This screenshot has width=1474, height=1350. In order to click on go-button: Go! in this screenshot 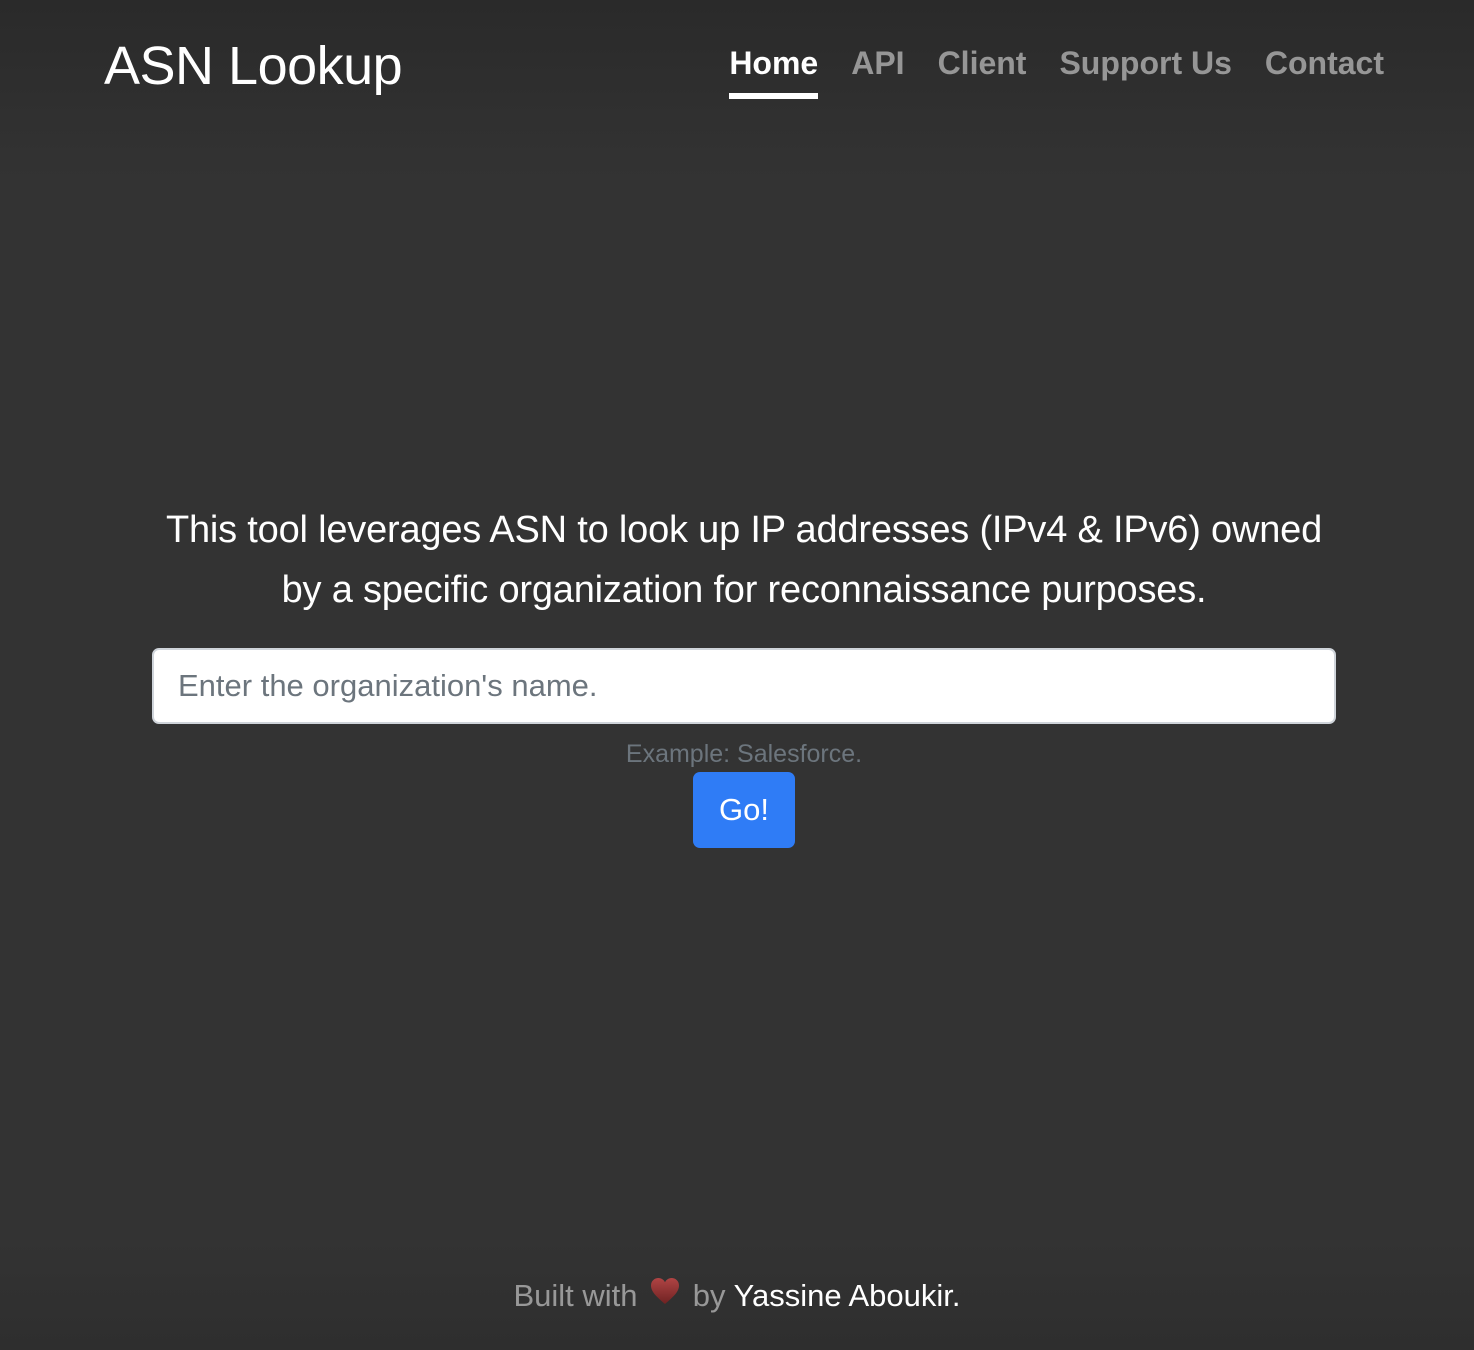, I will do `click(744, 810)`.